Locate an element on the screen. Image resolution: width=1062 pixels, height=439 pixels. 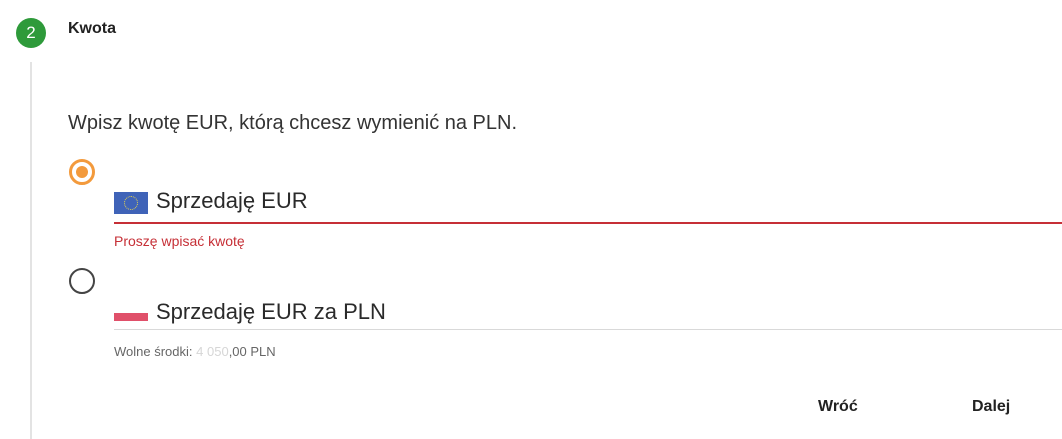
error-message: Proszę wpisać kwotę is located at coordinates (179, 241).